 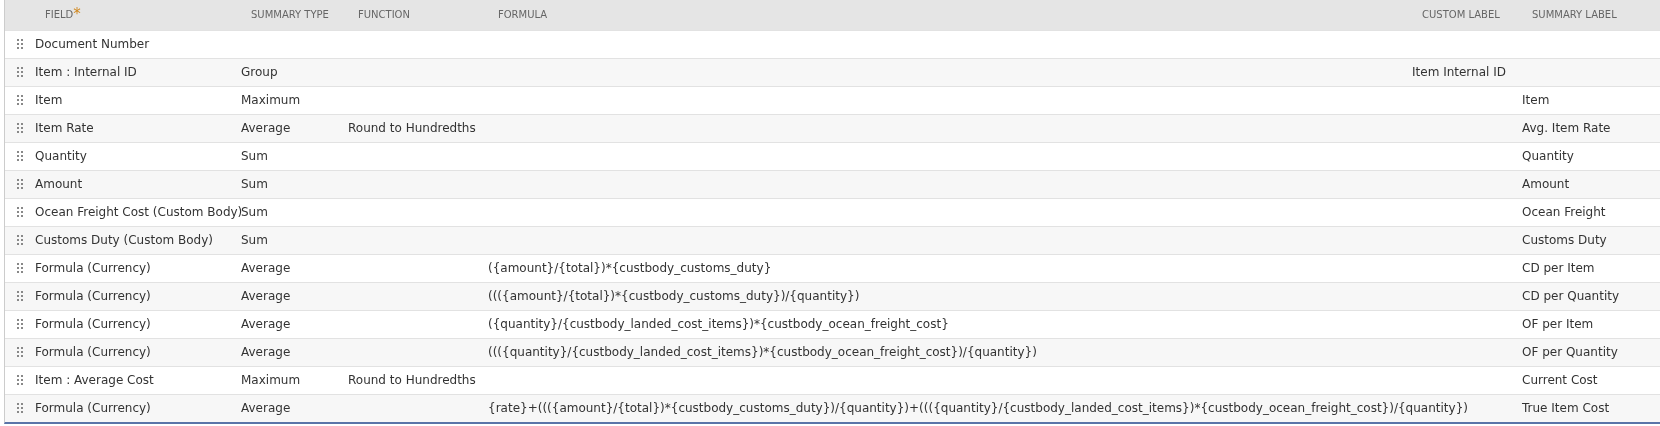 I want to click on summary-label-cell: Amount, so click(x=1546, y=184).